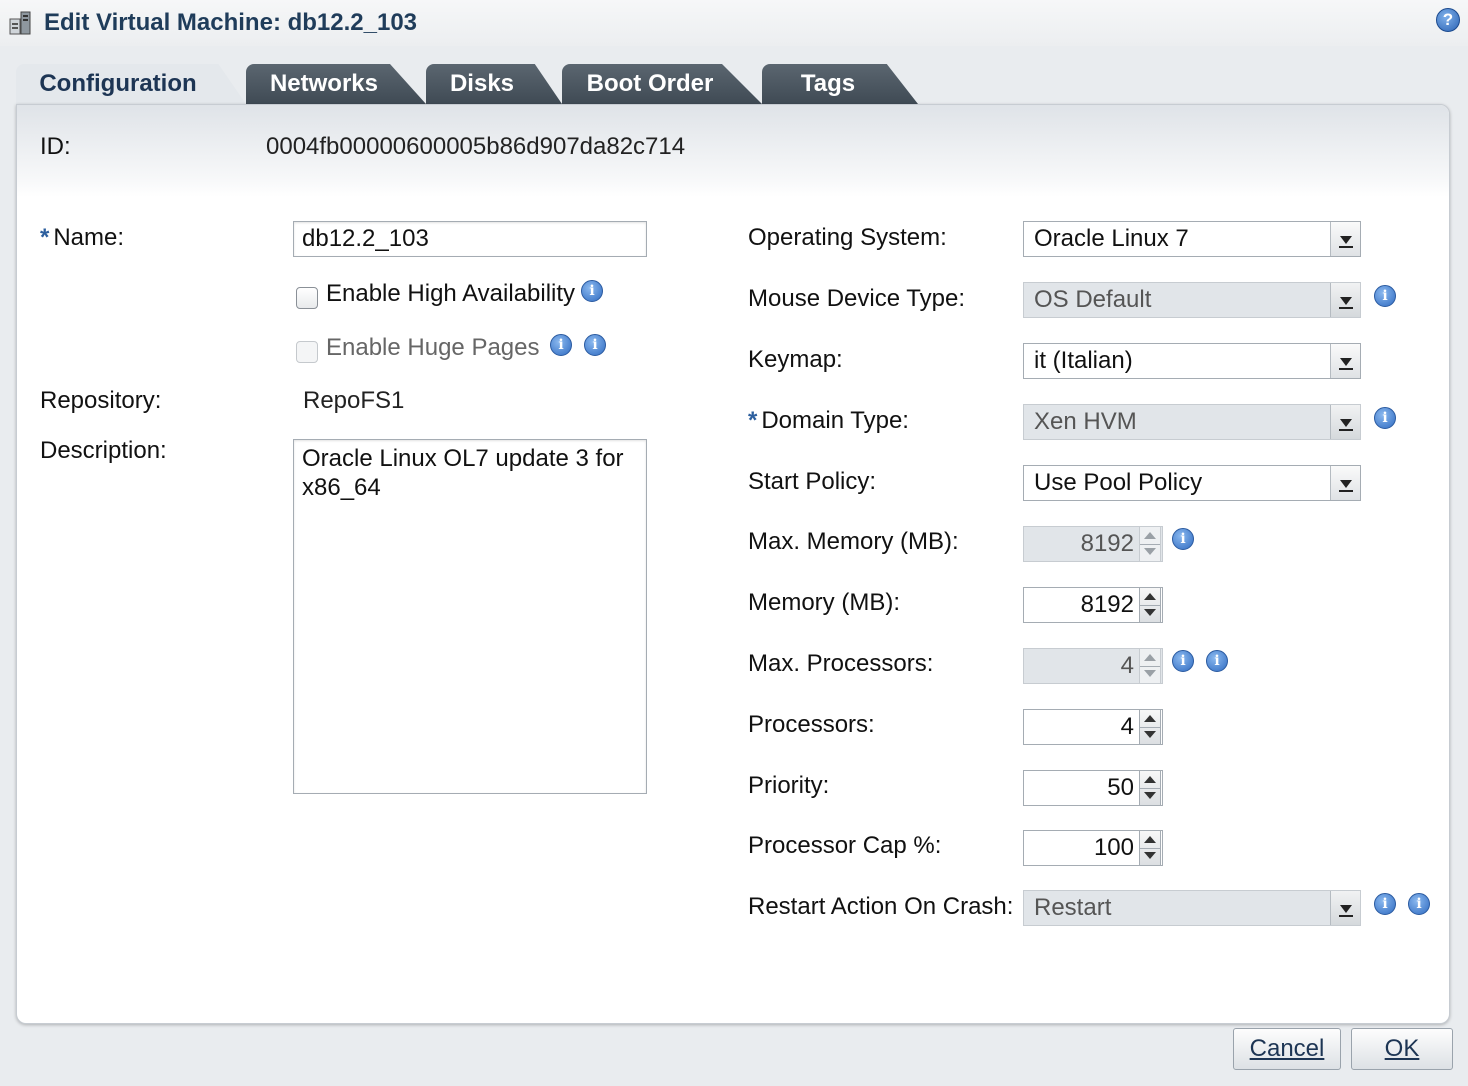 The width and height of the screenshot is (1468, 1086). Describe the element at coordinates (1150, 544) in the screenshot. I see `max-memory-stepper` at that location.